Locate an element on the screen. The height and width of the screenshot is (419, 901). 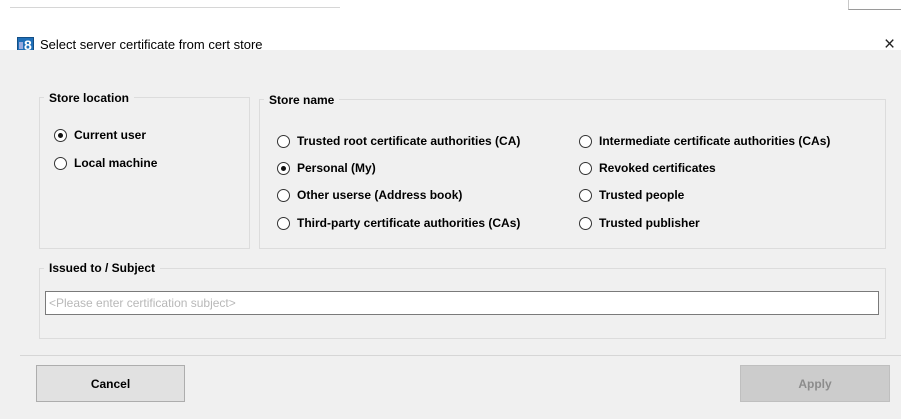
radio-trusted-root-ca-indicator is located at coordinates (283, 141).